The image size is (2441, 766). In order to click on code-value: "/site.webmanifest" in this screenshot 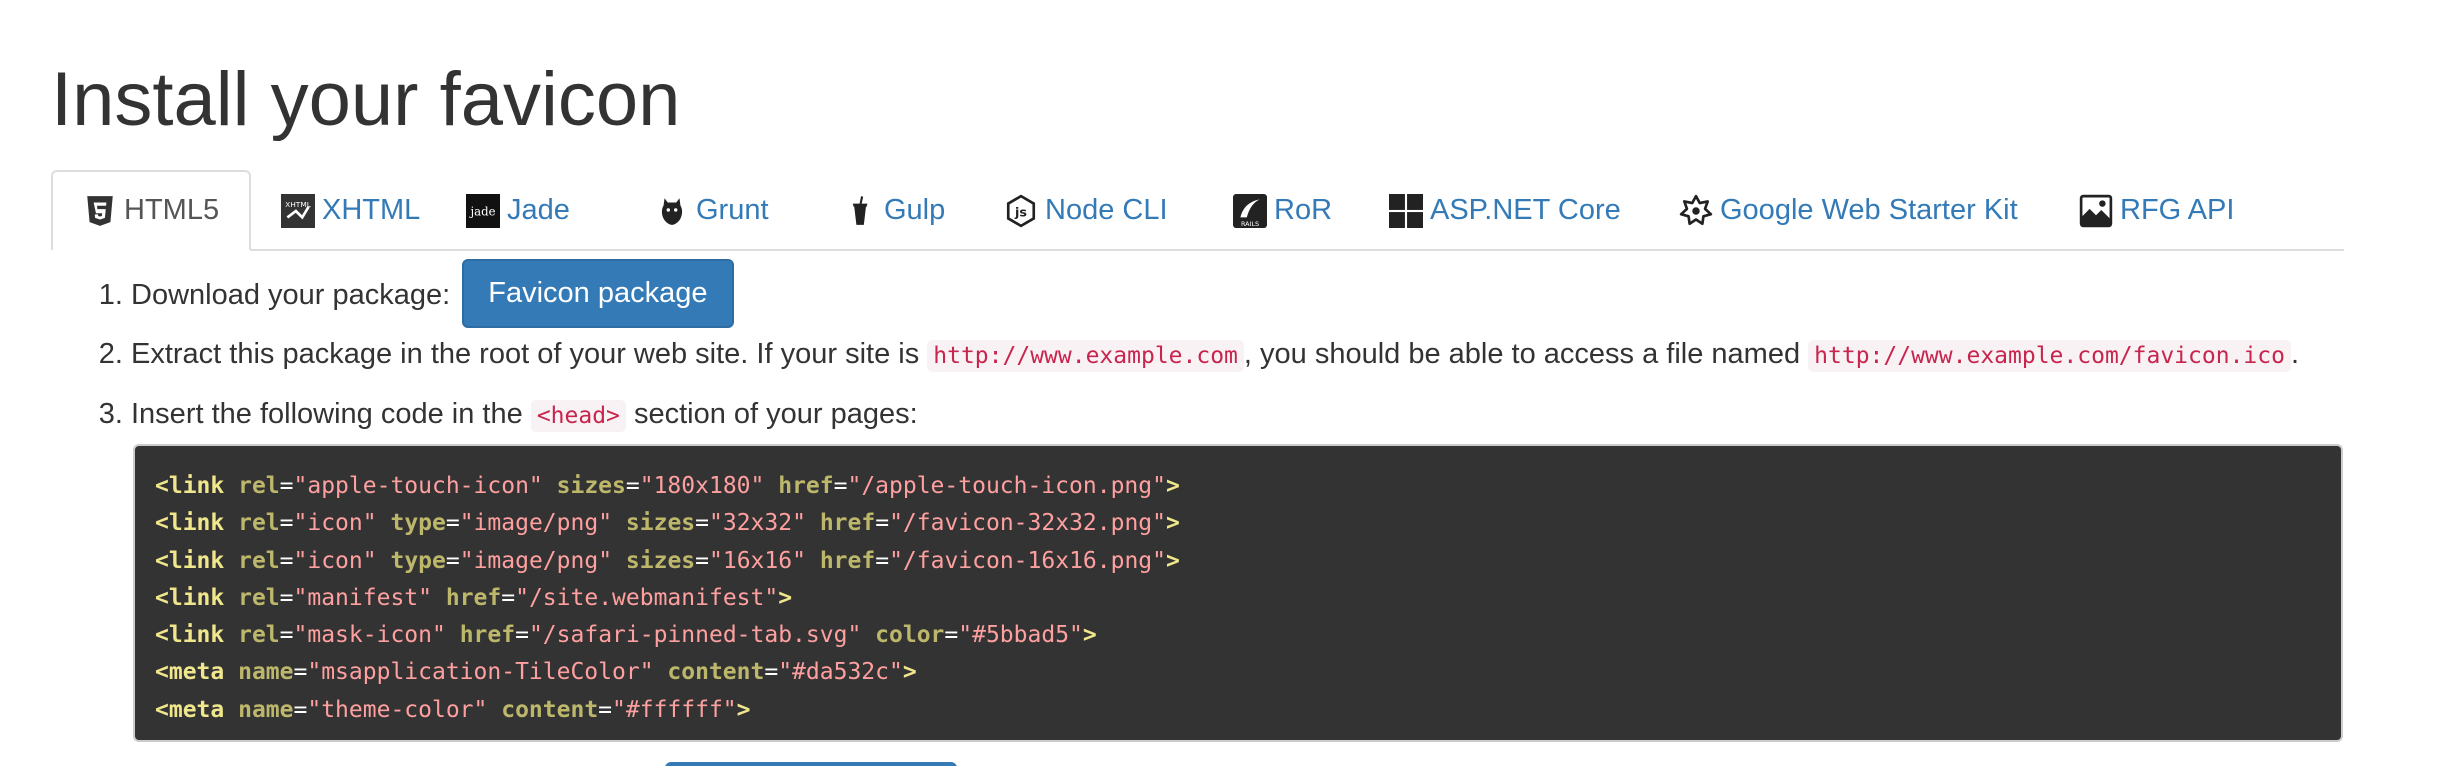, I will do `click(647, 597)`.